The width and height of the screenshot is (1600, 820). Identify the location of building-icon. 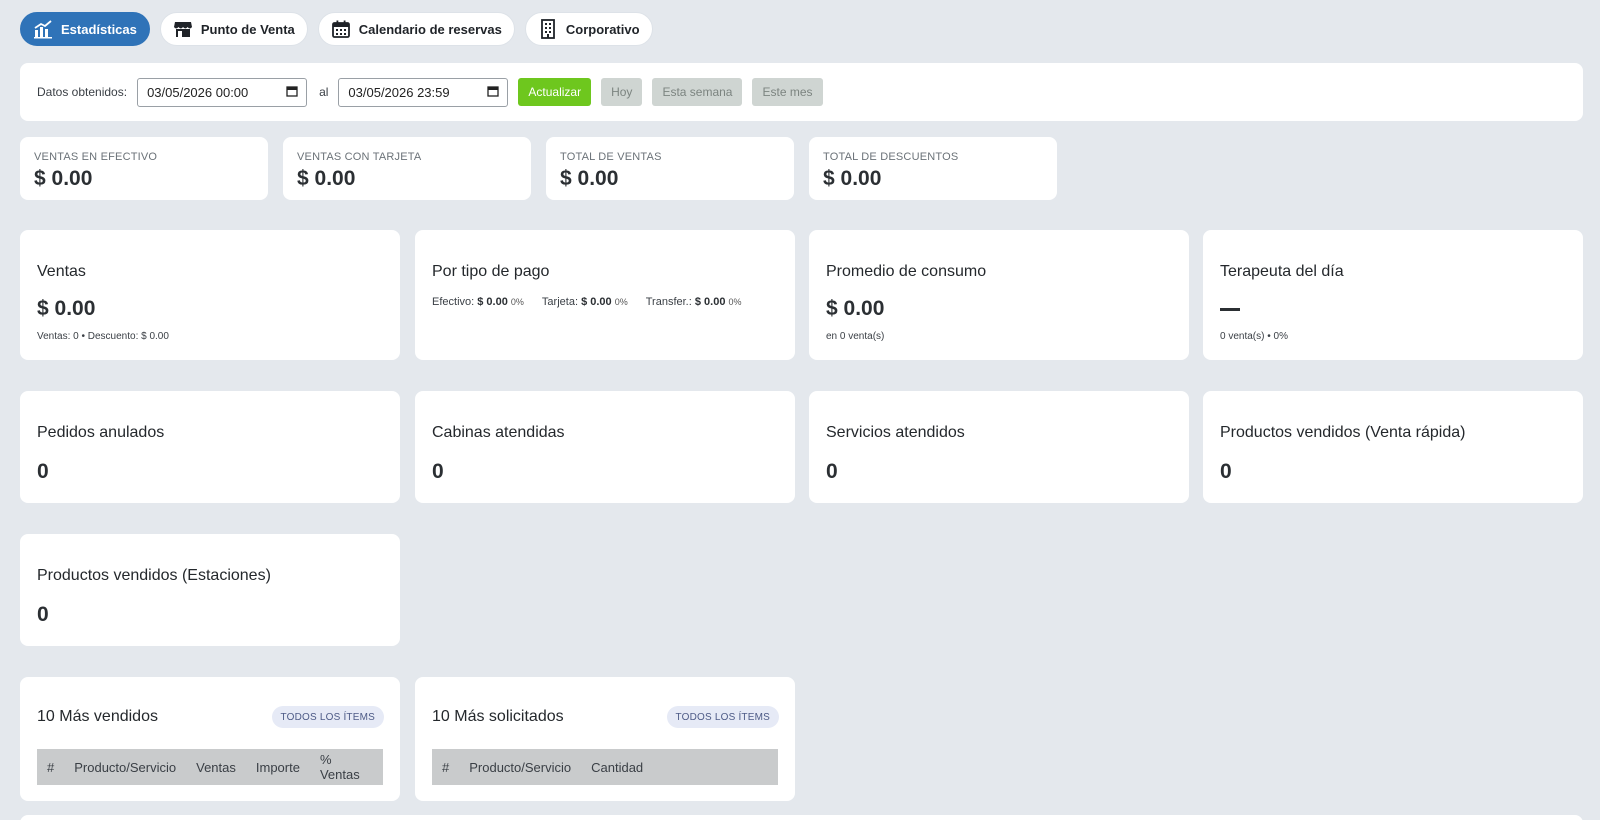
(548, 29).